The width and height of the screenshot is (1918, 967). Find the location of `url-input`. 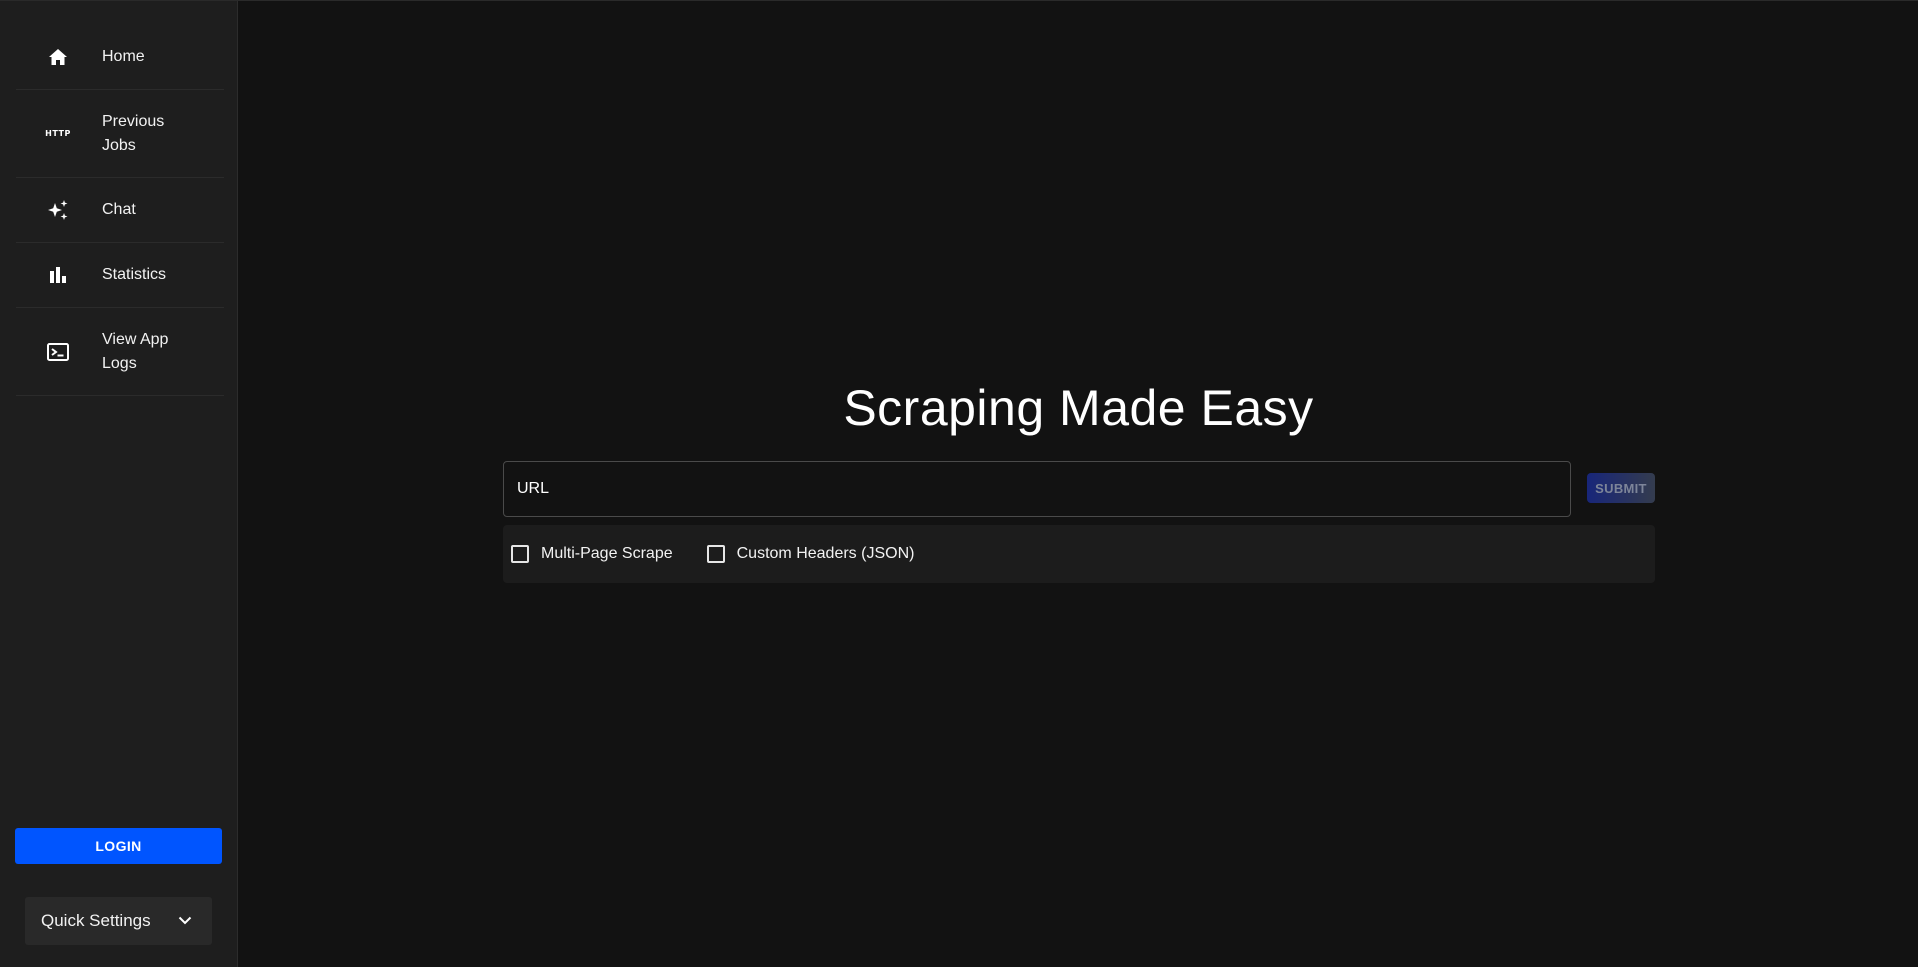

url-input is located at coordinates (1037, 489).